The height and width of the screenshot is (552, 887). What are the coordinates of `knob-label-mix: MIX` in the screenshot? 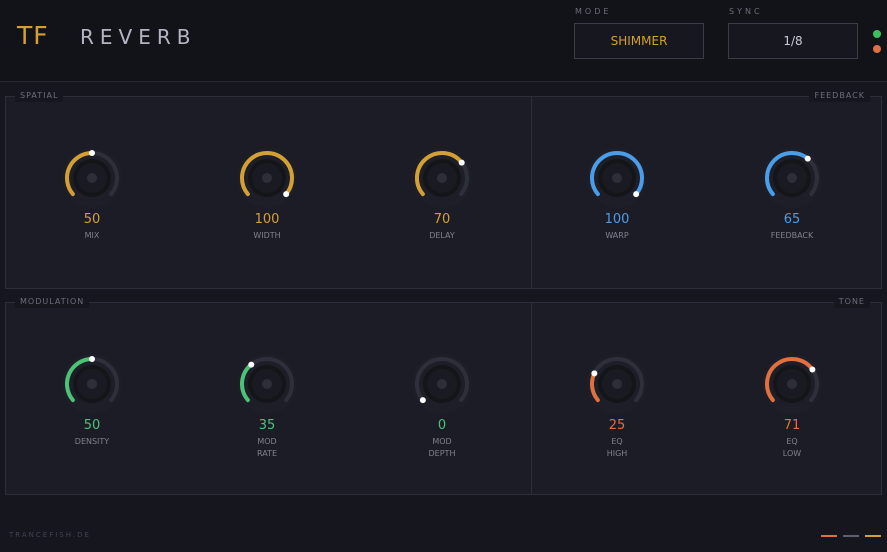 It's located at (92, 235).